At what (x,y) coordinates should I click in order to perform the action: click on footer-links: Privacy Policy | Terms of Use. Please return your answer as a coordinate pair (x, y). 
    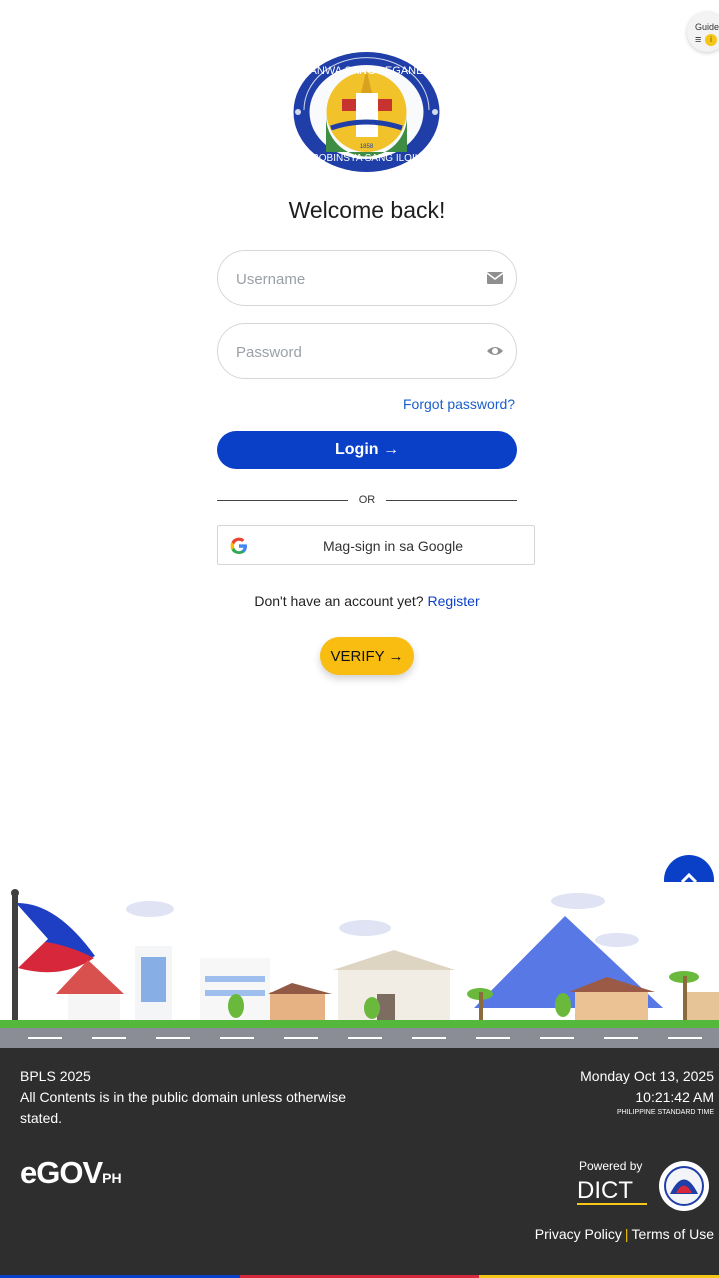
    Looking at the image, I should click on (624, 1234).